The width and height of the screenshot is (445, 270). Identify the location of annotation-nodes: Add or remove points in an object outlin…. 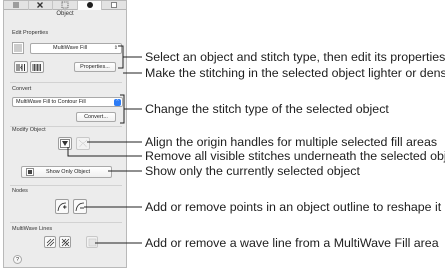
(293, 207).